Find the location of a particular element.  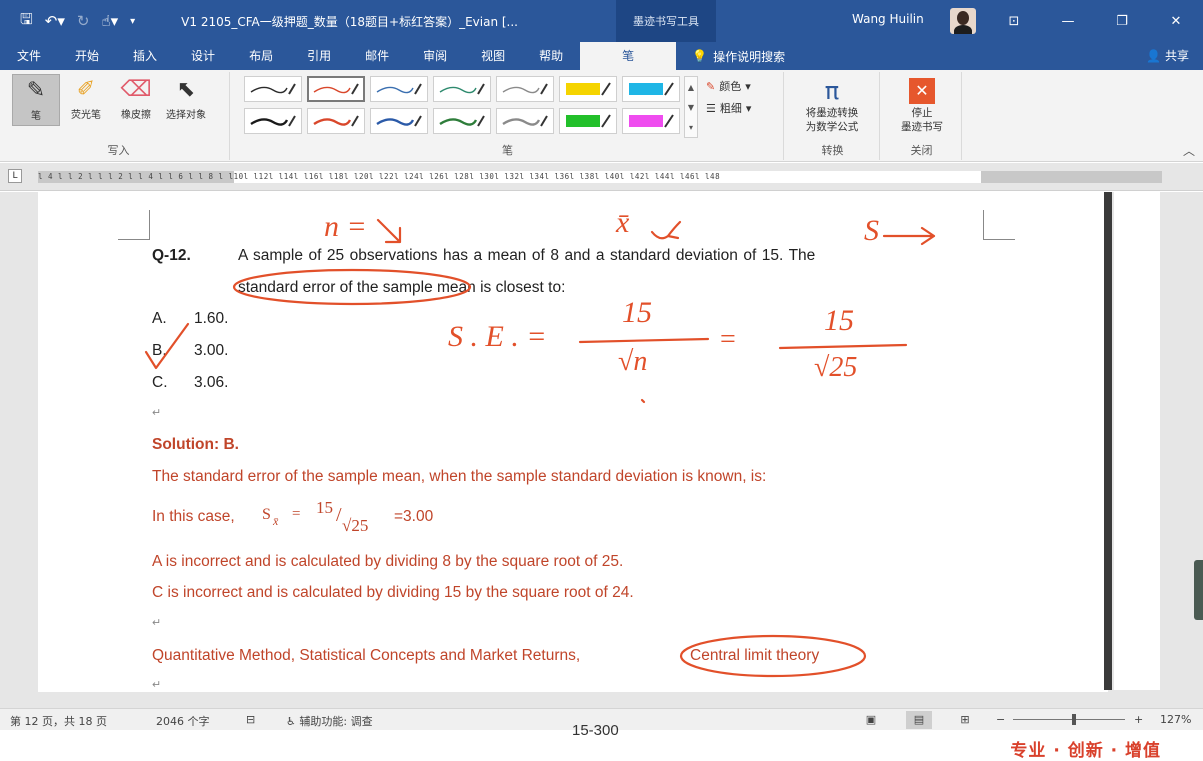

case-result: =3.00 is located at coordinates (414, 516).